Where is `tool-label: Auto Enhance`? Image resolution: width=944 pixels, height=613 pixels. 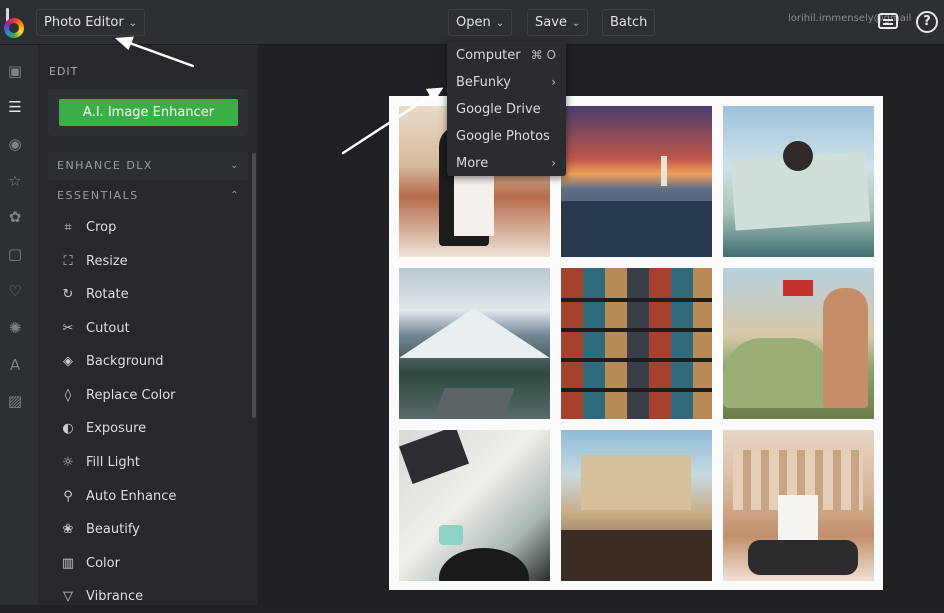
tool-label: Auto Enhance is located at coordinates (131, 496).